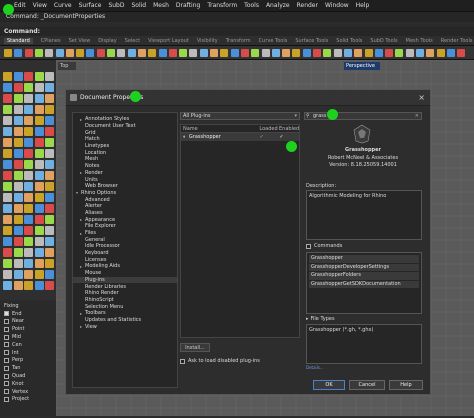 The image size is (474, 418). Describe the element at coordinates (125, 259) in the screenshot. I see `tree-item: Licenses` at that location.